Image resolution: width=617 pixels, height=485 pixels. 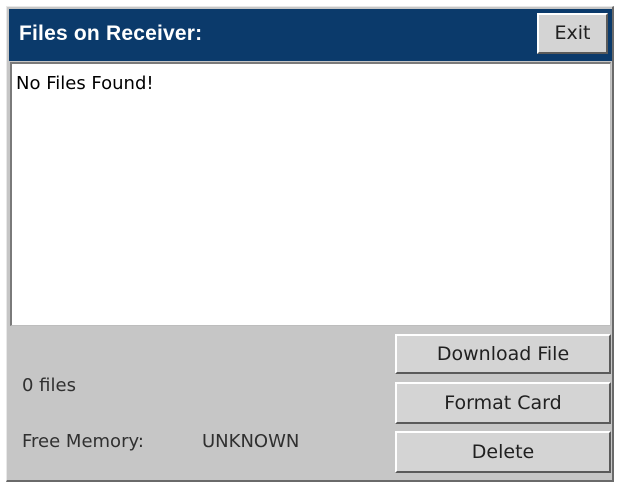 What do you see at coordinates (572, 33) in the screenshot?
I see `exit-button: Exit` at bounding box center [572, 33].